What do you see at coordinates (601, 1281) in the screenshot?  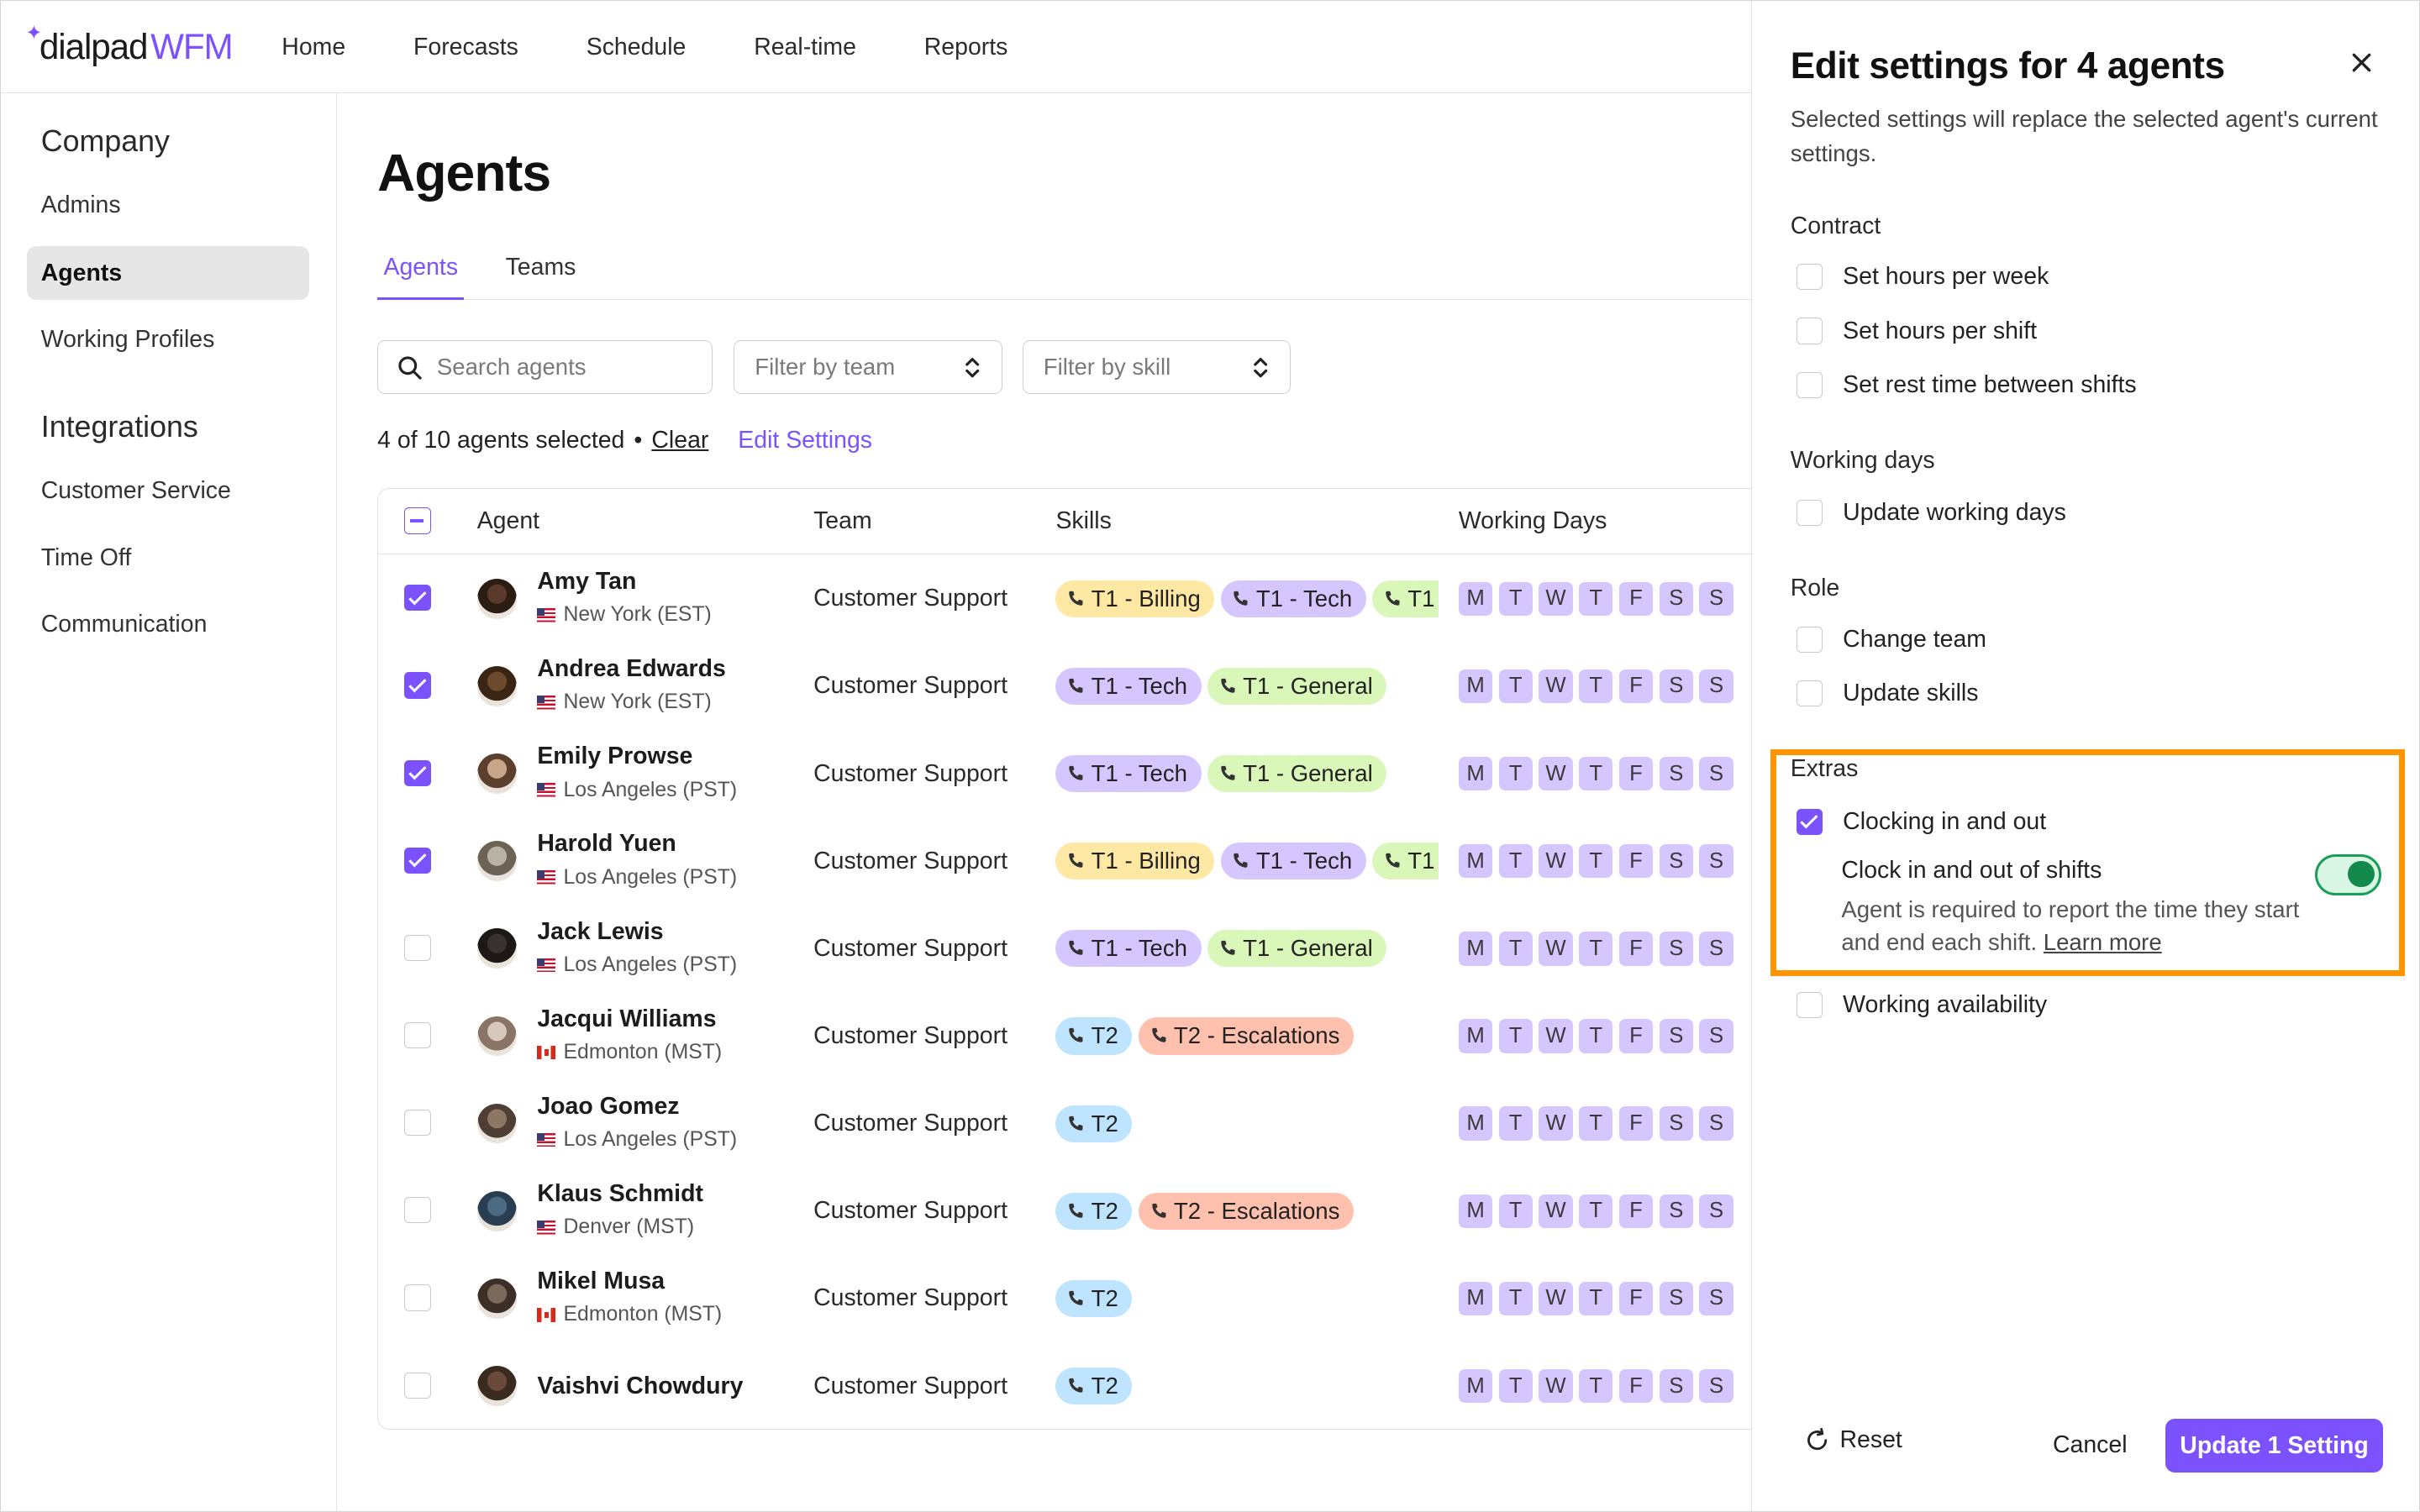 I see `agent-name: Mikel Musa` at bounding box center [601, 1281].